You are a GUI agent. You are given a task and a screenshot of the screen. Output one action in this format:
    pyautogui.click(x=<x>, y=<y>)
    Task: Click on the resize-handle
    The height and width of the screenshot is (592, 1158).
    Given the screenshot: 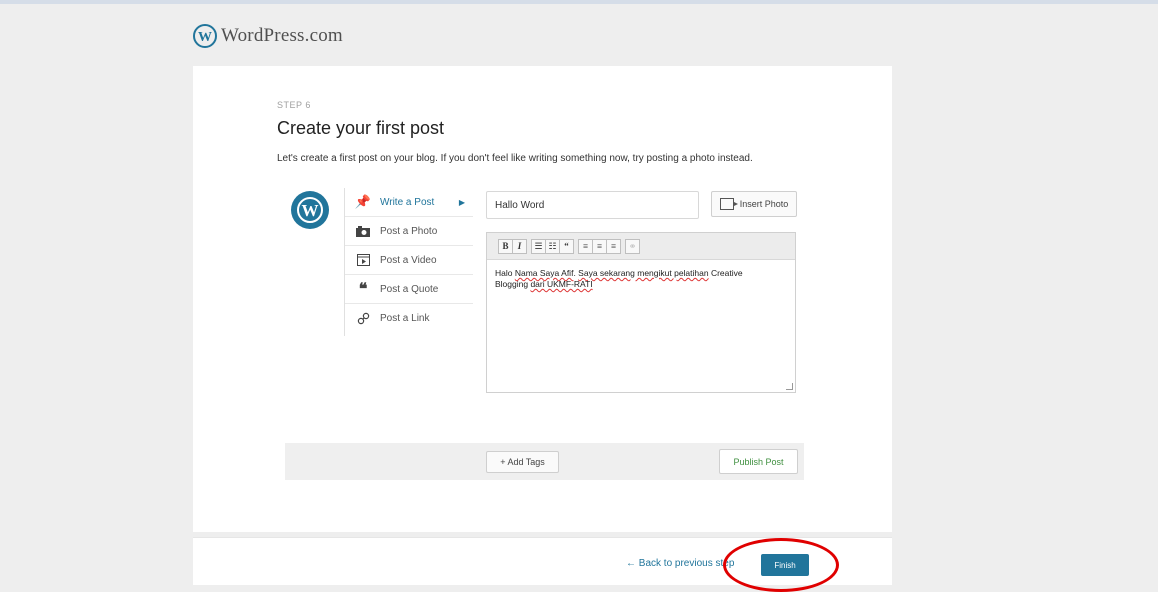 What is the action you would take?
    pyautogui.click(x=789, y=386)
    